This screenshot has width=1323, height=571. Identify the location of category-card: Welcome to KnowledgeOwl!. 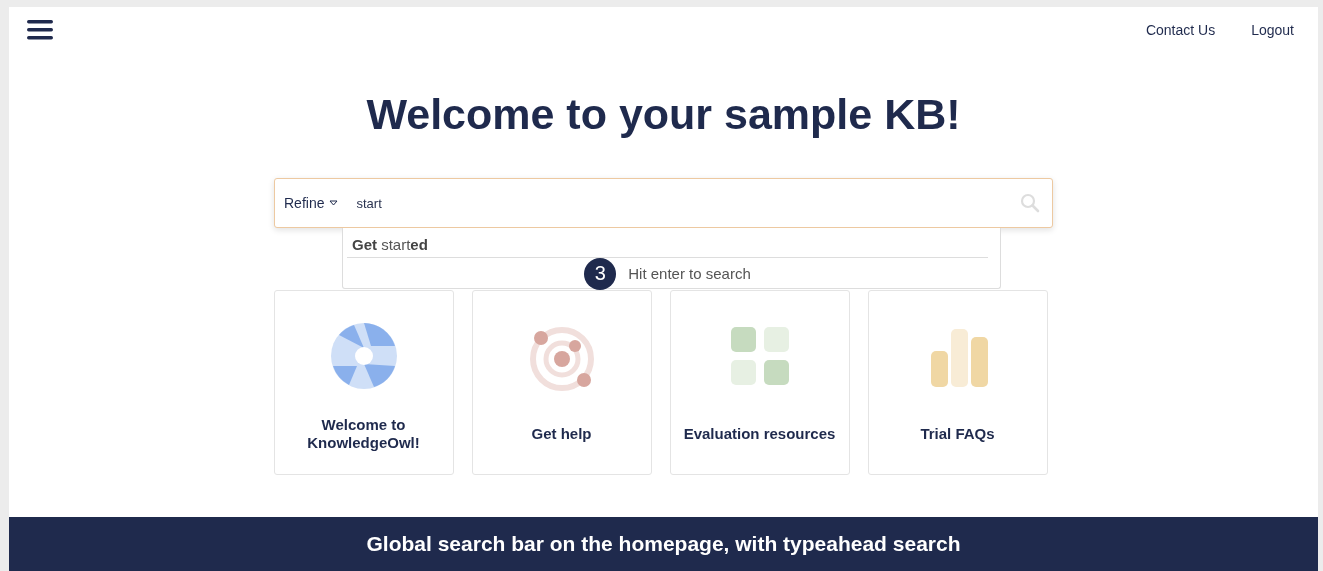
(363, 383).